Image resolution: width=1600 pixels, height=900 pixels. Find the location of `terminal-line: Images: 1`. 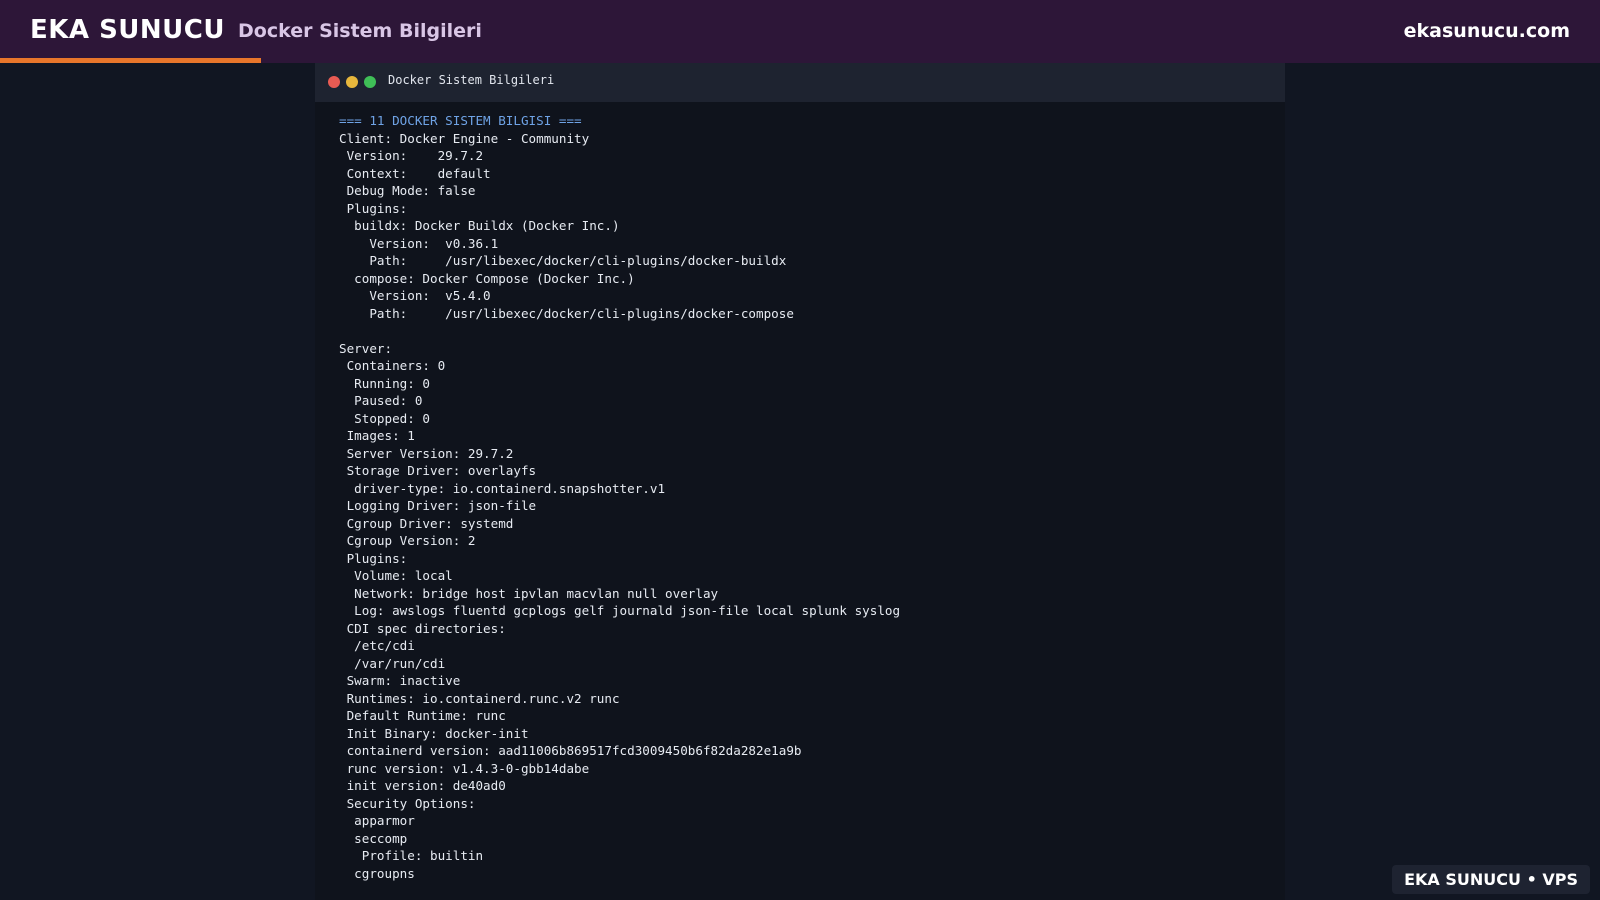

terminal-line: Images: 1 is located at coordinates (377, 435).